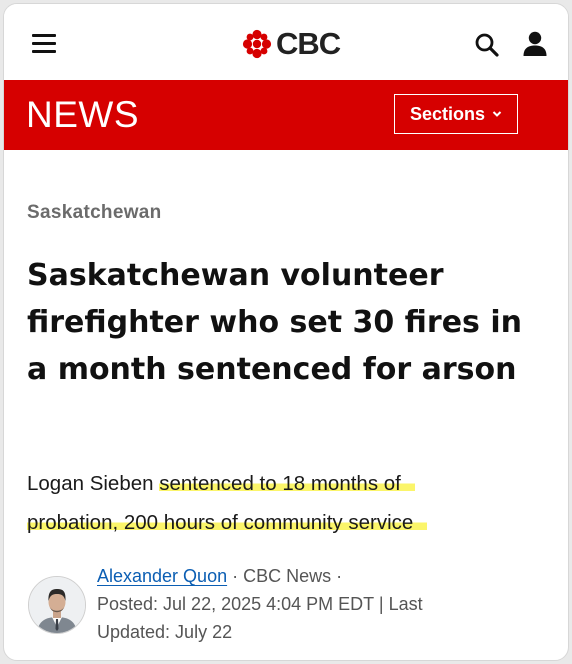 This screenshot has height=664, width=572. What do you see at coordinates (235, 604) in the screenshot?
I see `posted-date: Posted: Jul 22, 2025 4:04 PM EDT` at bounding box center [235, 604].